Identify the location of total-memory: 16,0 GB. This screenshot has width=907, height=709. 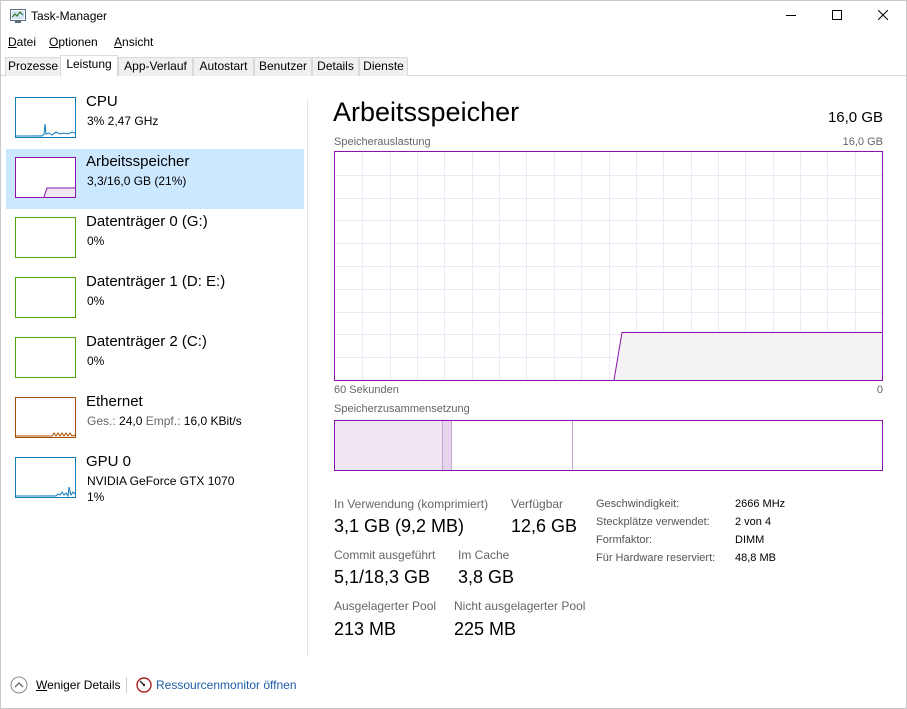
(855, 117).